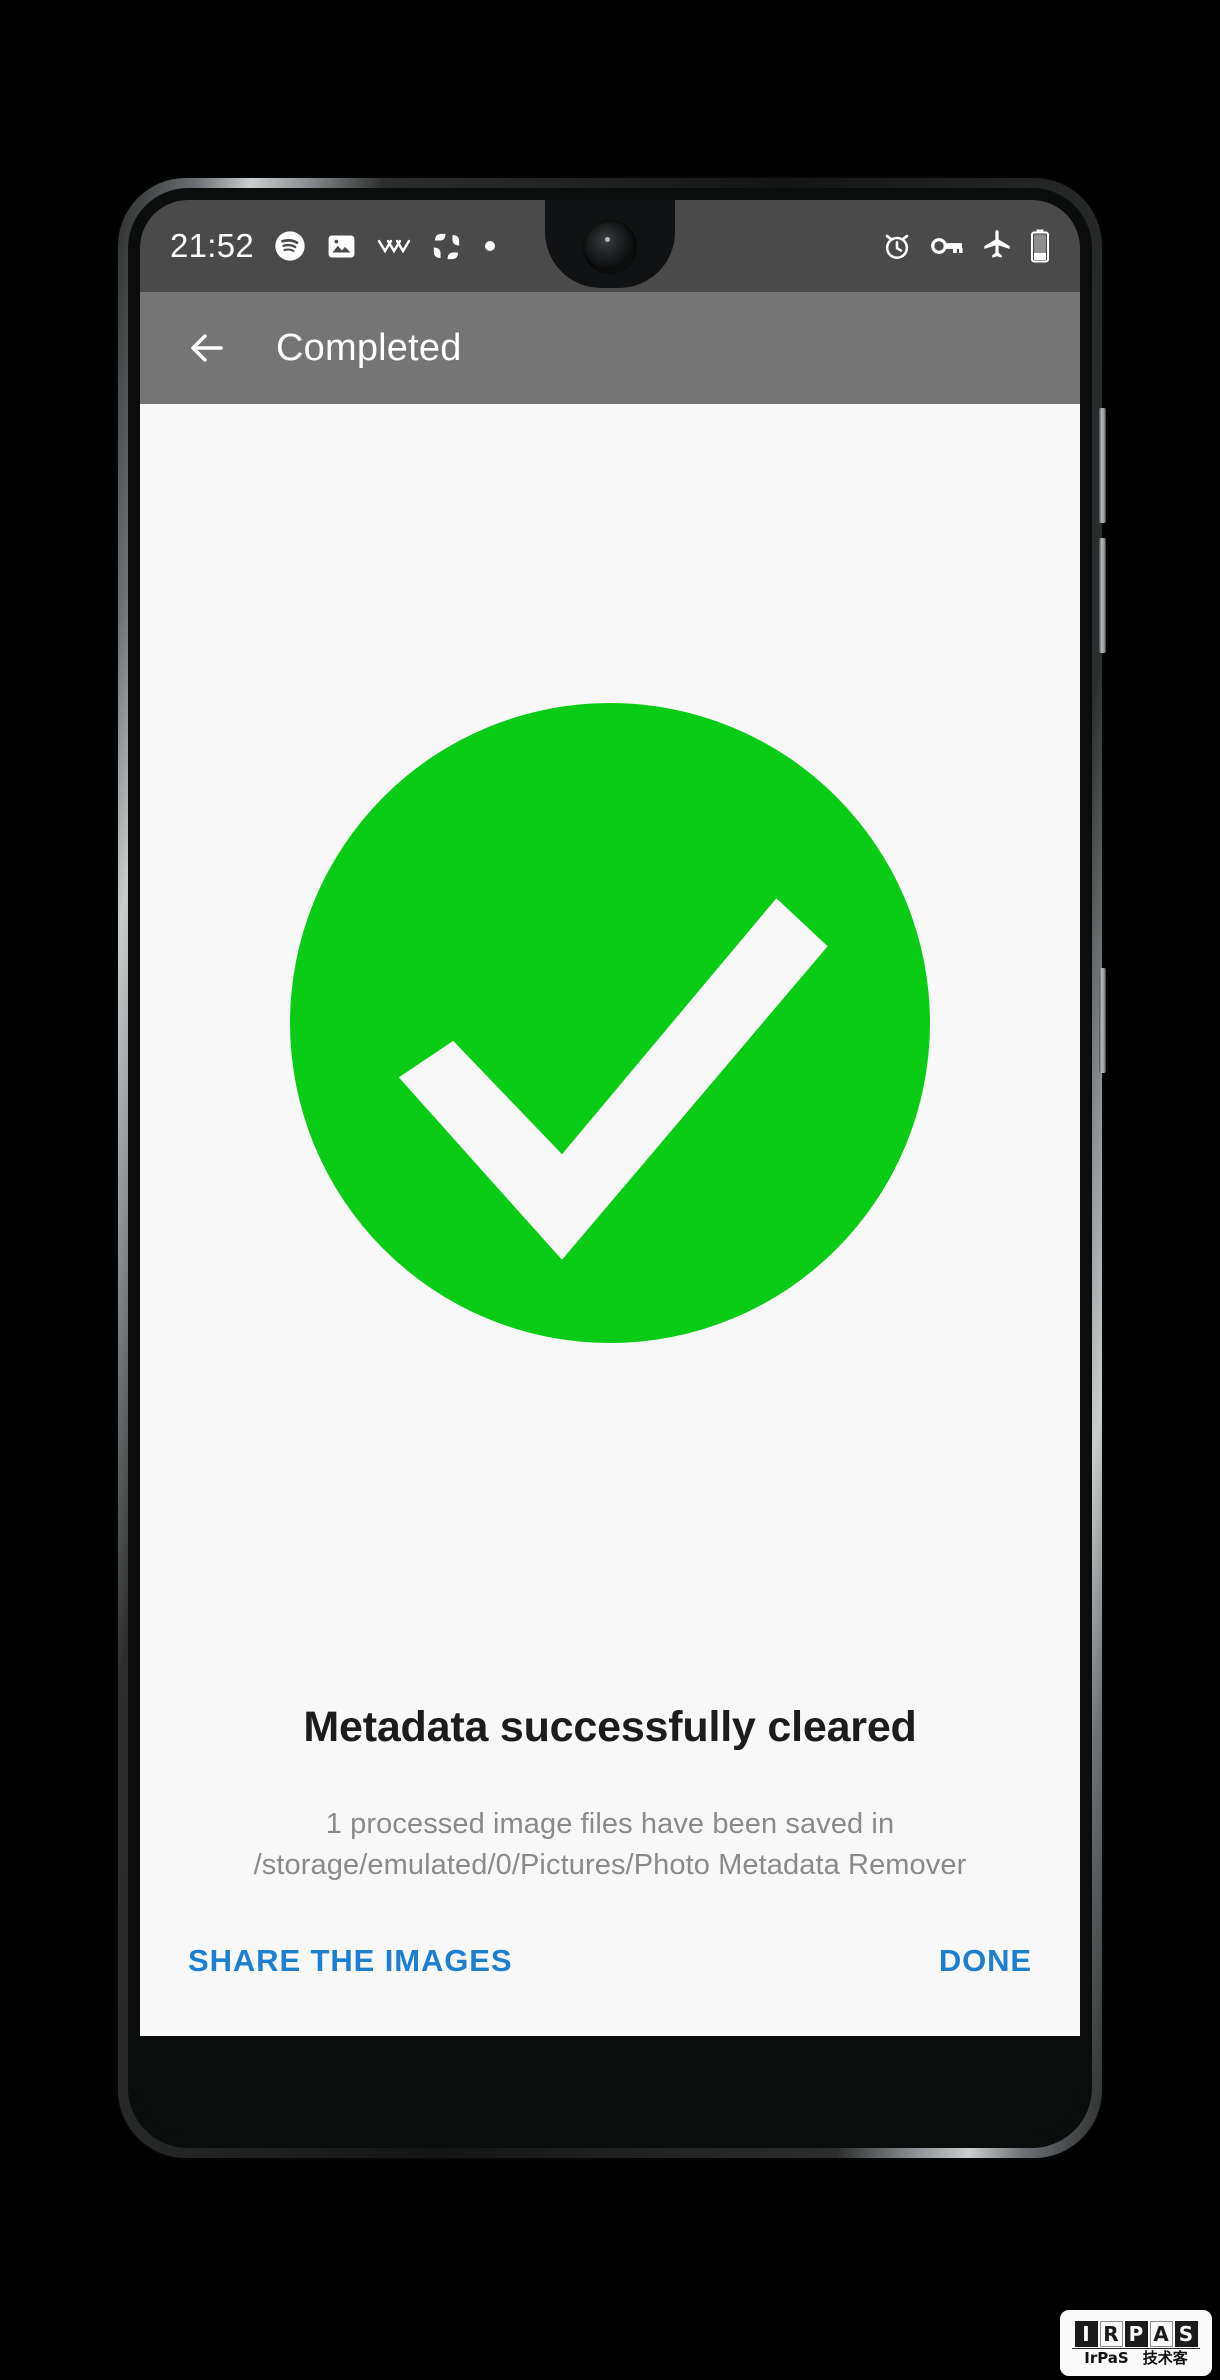 This screenshot has width=1220, height=2380. Describe the element at coordinates (369, 347) in the screenshot. I see `page-title: Completed` at that location.